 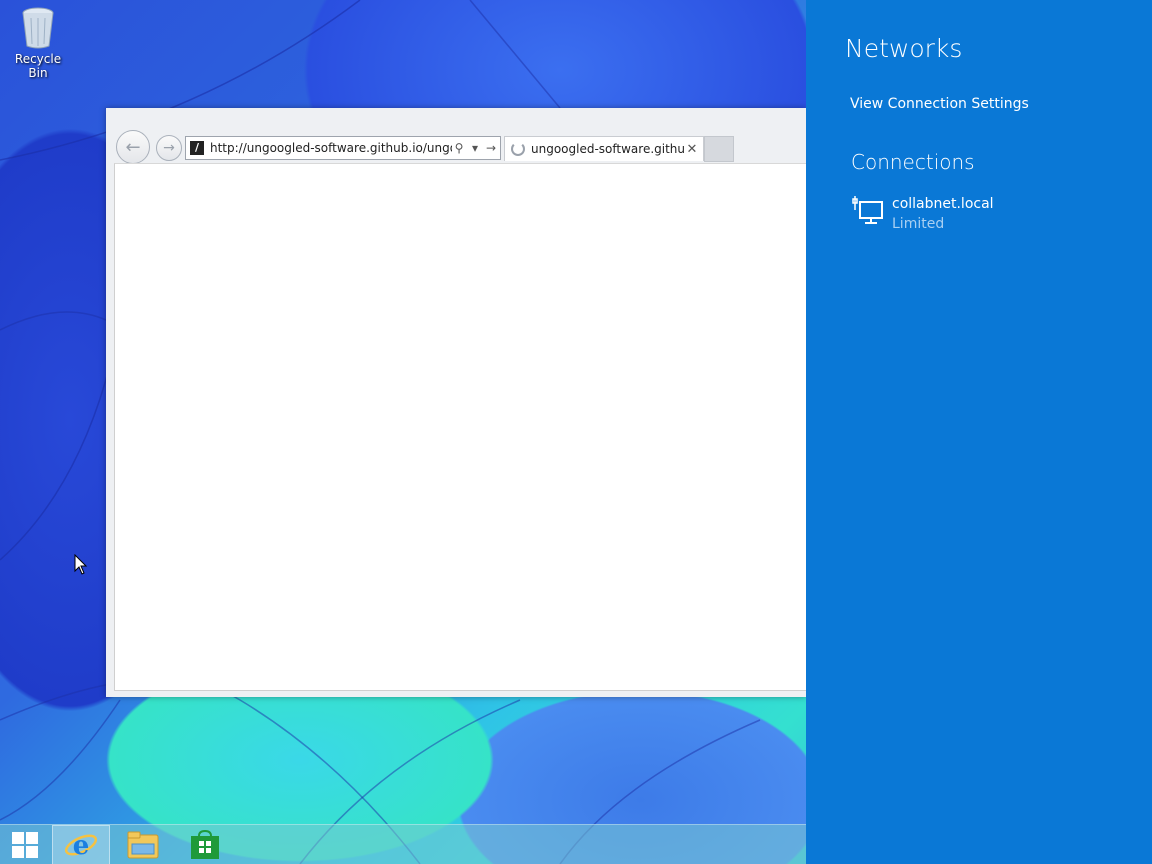 I want to click on search-icon: ⚲, so click(x=459, y=148).